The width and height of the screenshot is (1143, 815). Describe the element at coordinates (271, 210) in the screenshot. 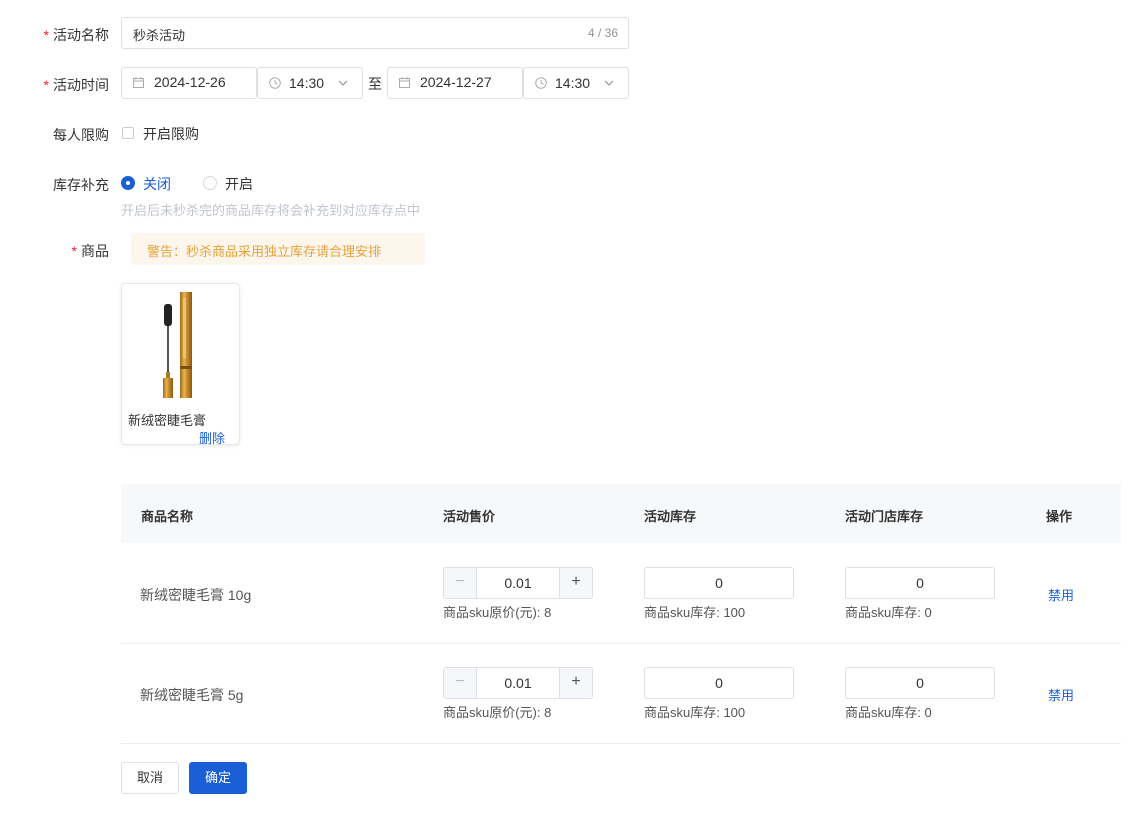

I see `stock-replenish-help: 开启后未秒杀完的商品库存将会补充到对应库存点中` at that location.